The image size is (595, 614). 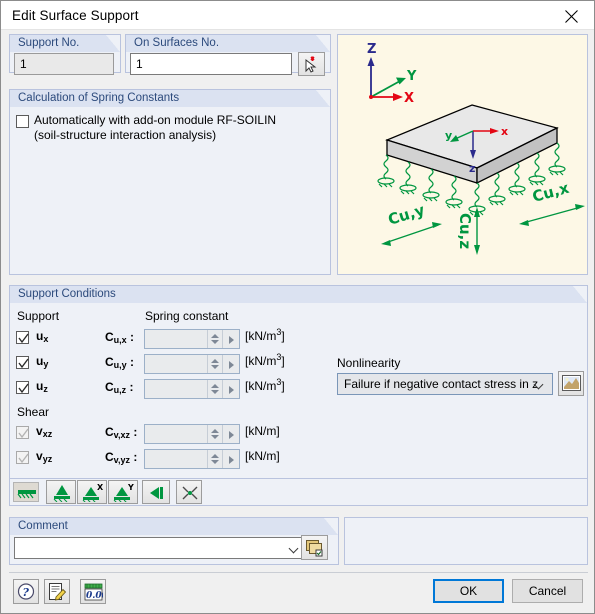 I want to click on support-y-icon: Y, so click(x=123, y=492).